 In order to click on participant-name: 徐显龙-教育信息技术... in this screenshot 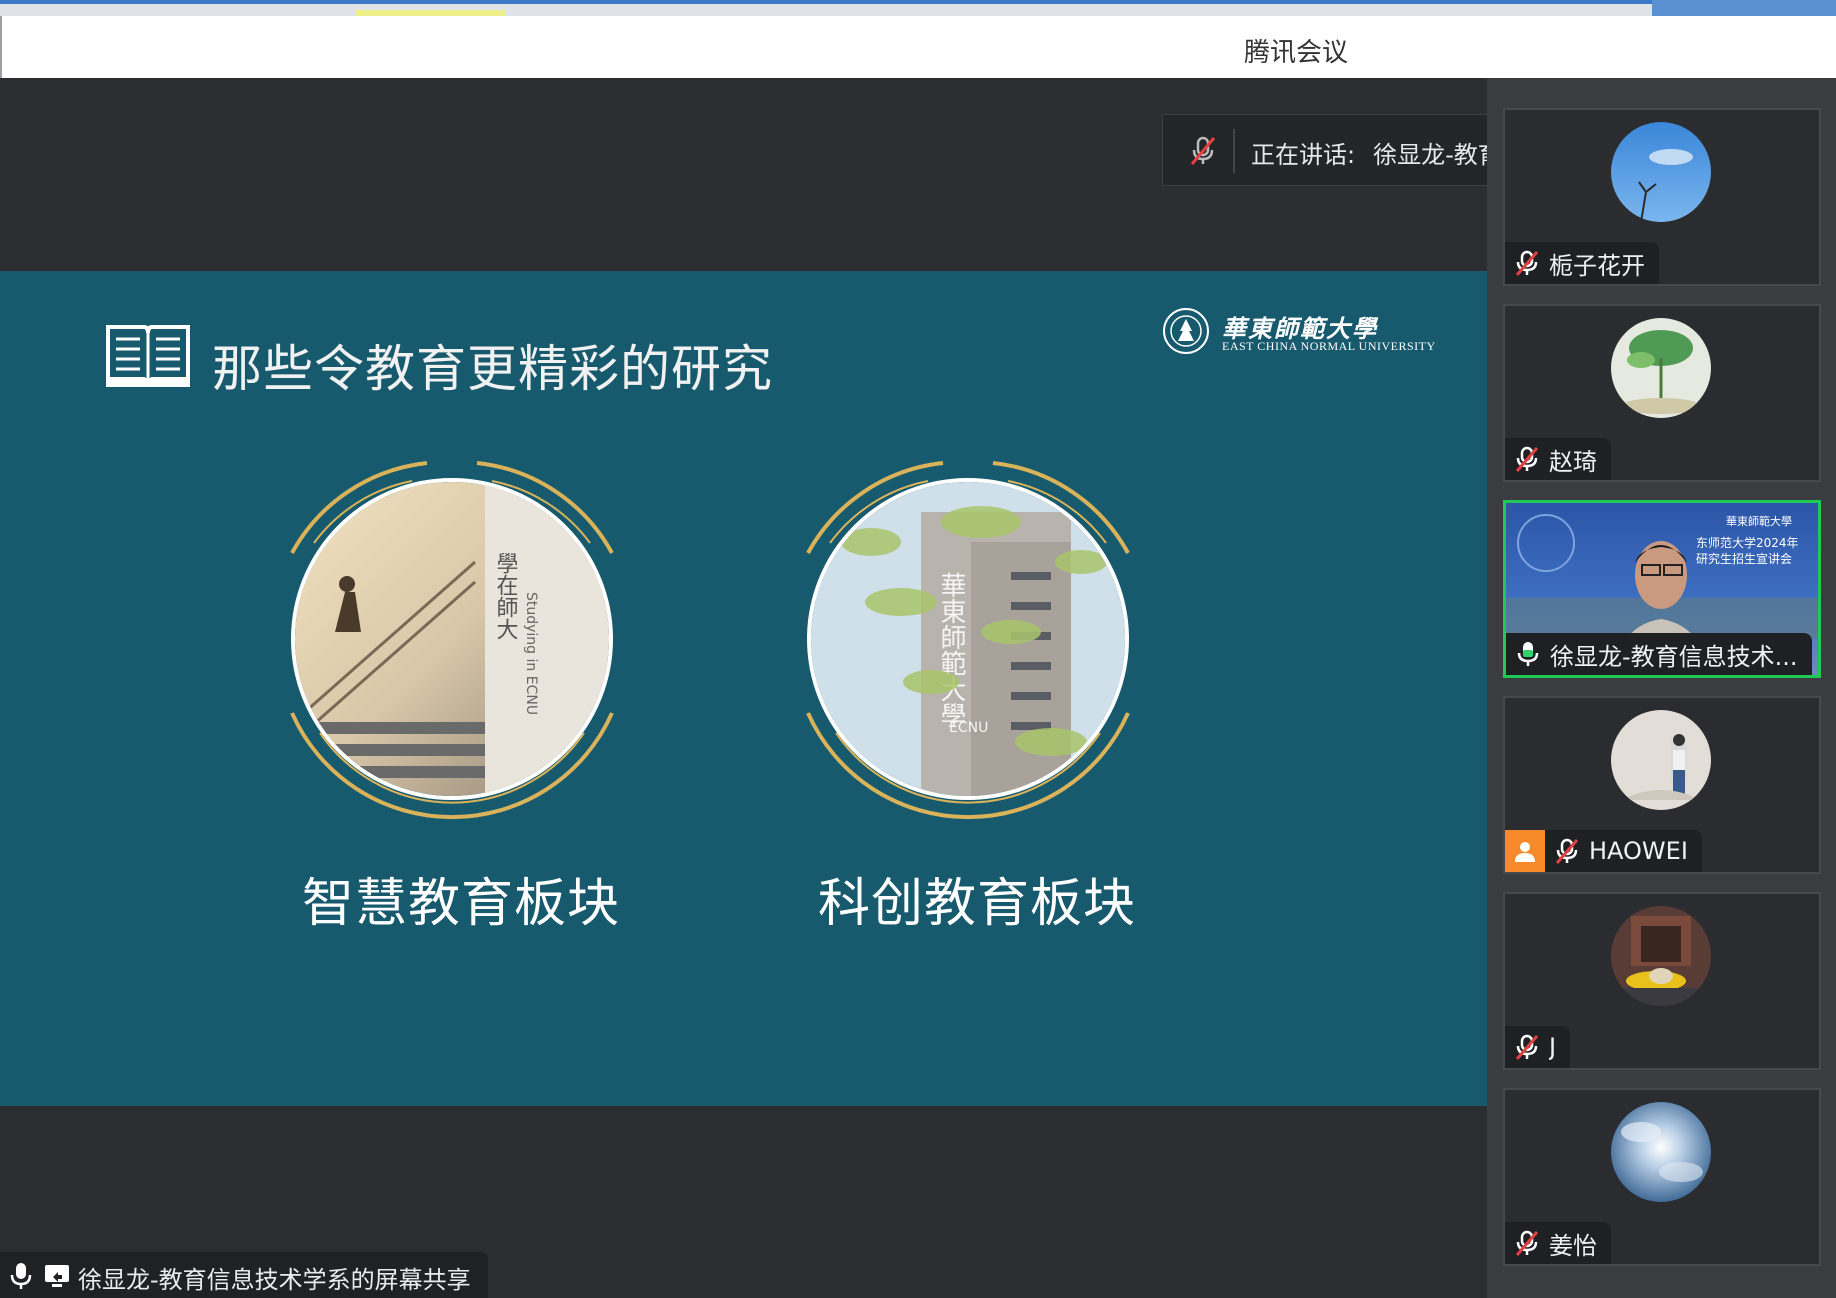, I will do `click(1674, 656)`.